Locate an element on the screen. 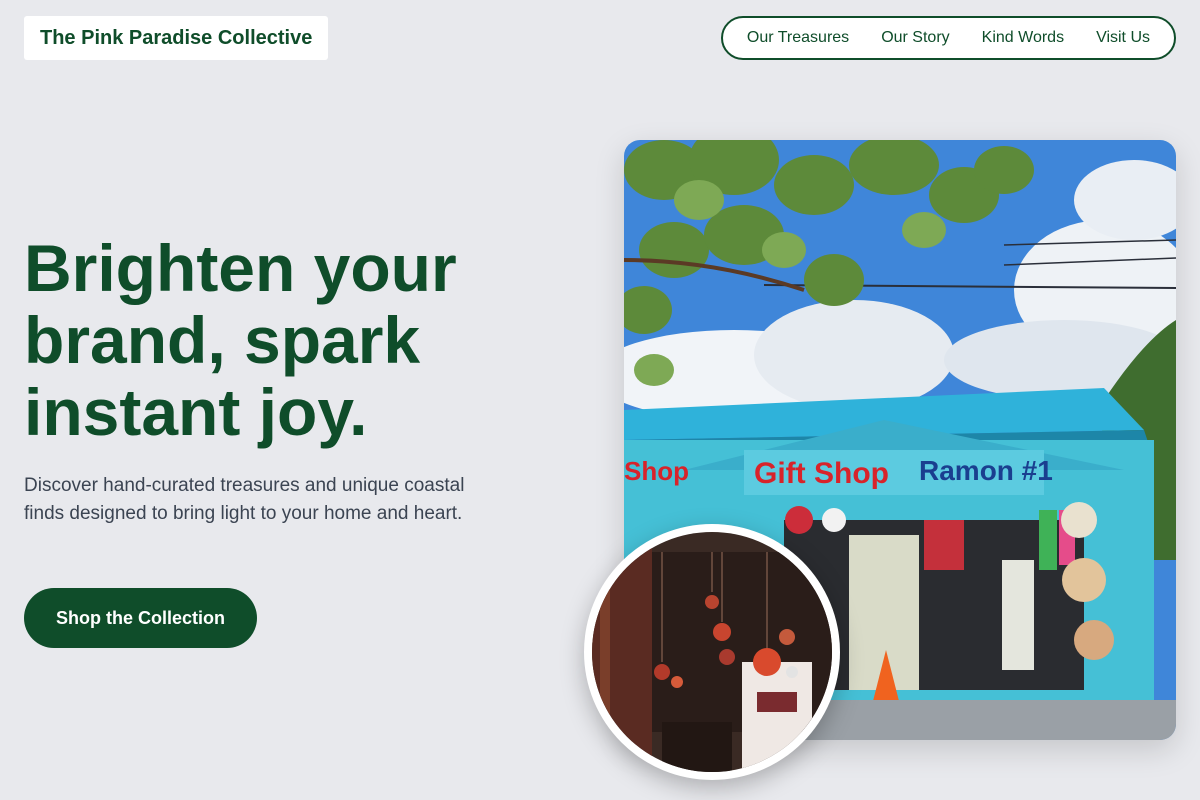  ornament-window-illustration is located at coordinates (712, 652).